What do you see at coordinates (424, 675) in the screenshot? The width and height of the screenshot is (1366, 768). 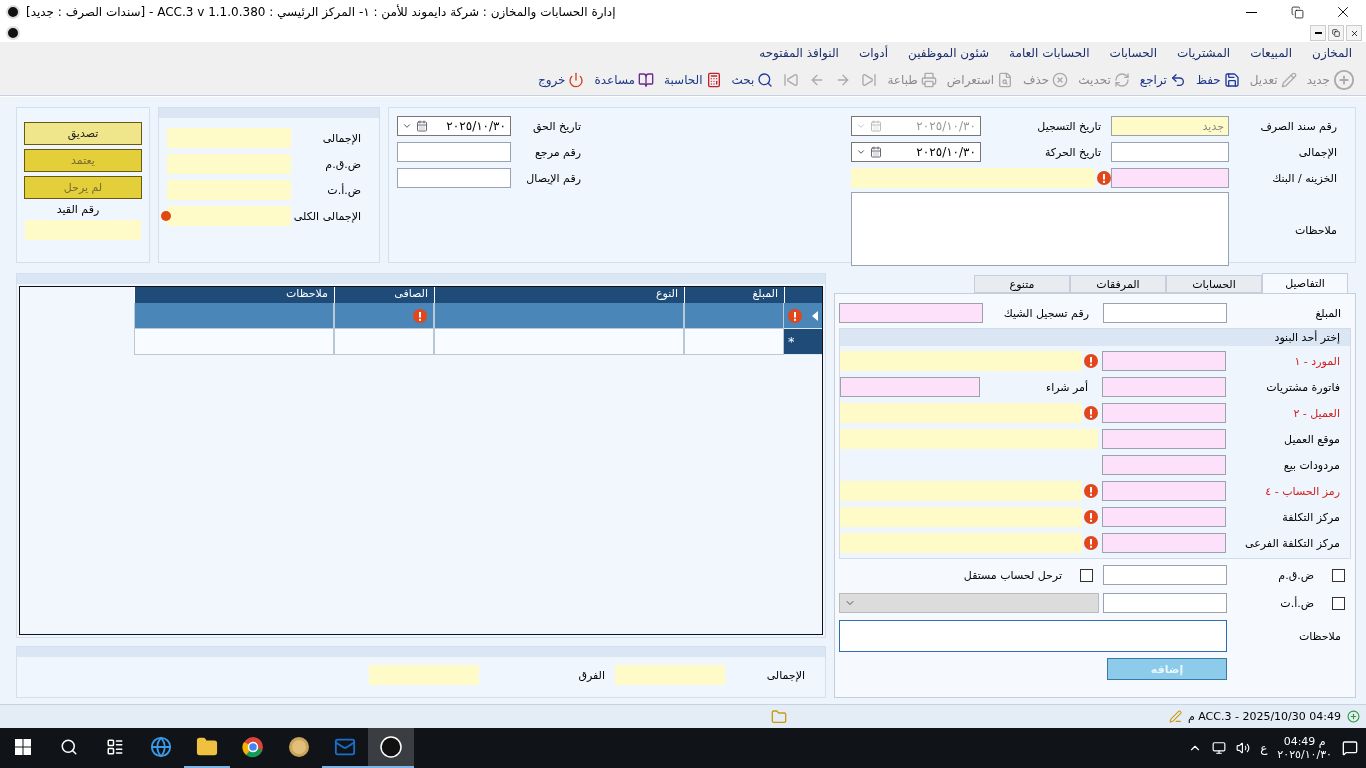 I see `difference-field` at bounding box center [424, 675].